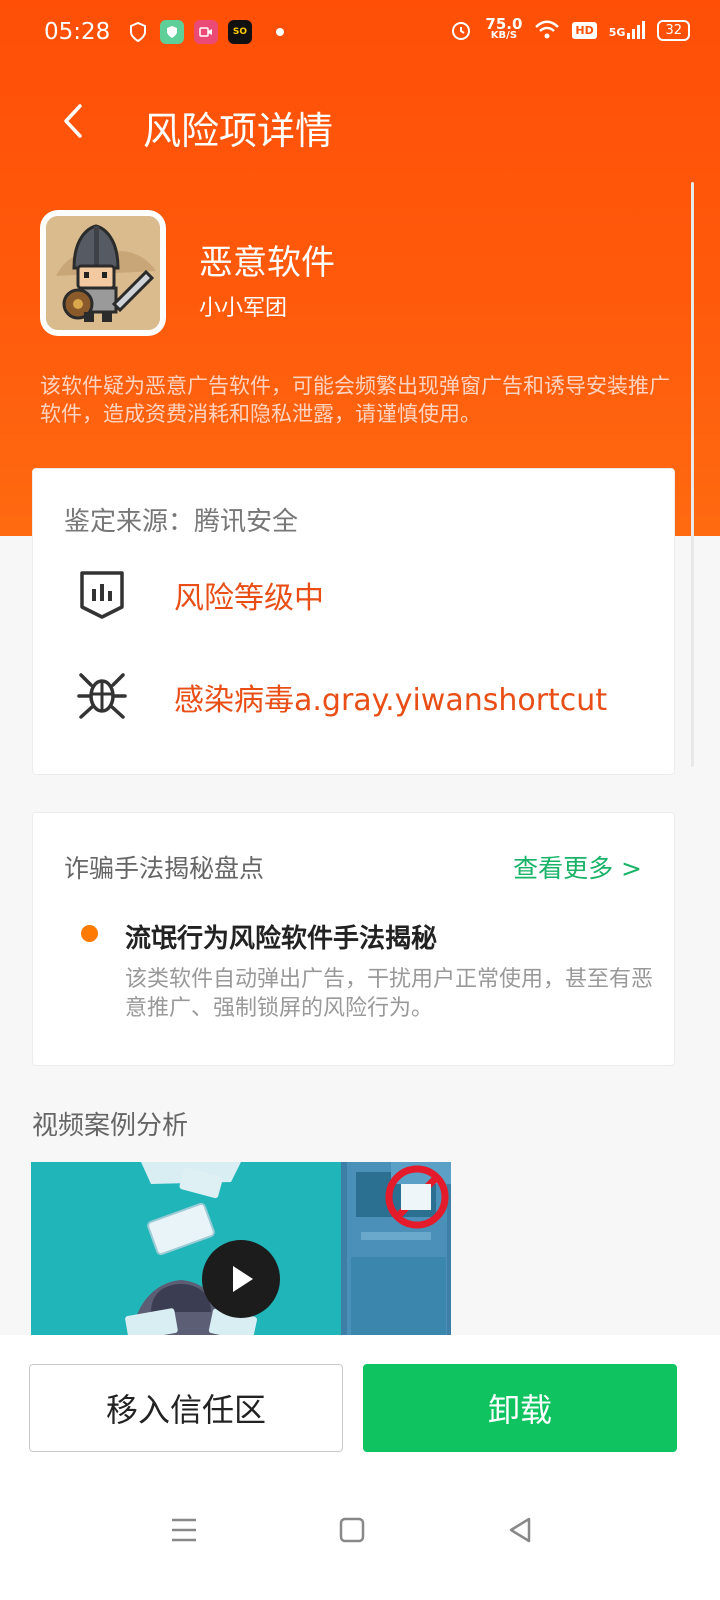 This screenshot has height=1600, width=720. Describe the element at coordinates (281, 936) in the screenshot. I see `fraud-item-title: 流氓行为风险软件手法揭秘` at that location.